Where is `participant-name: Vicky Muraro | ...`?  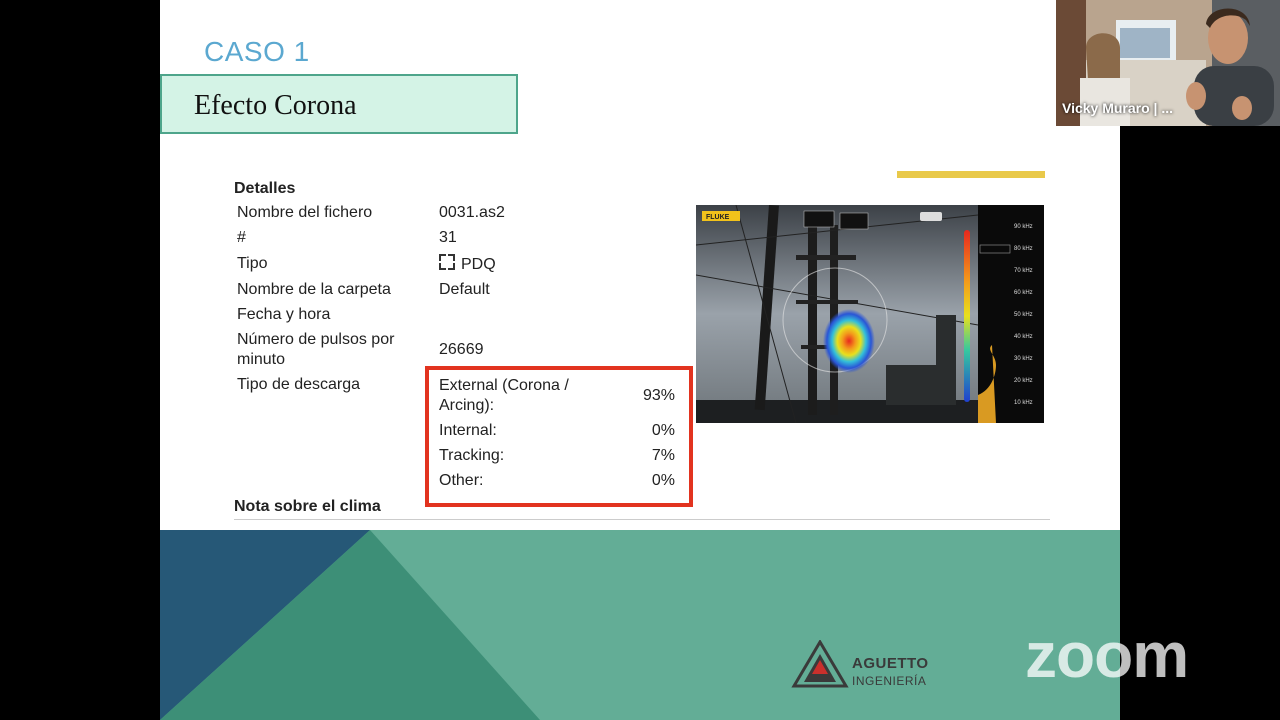 participant-name: Vicky Muraro | ... is located at coordinates (1118, 108).